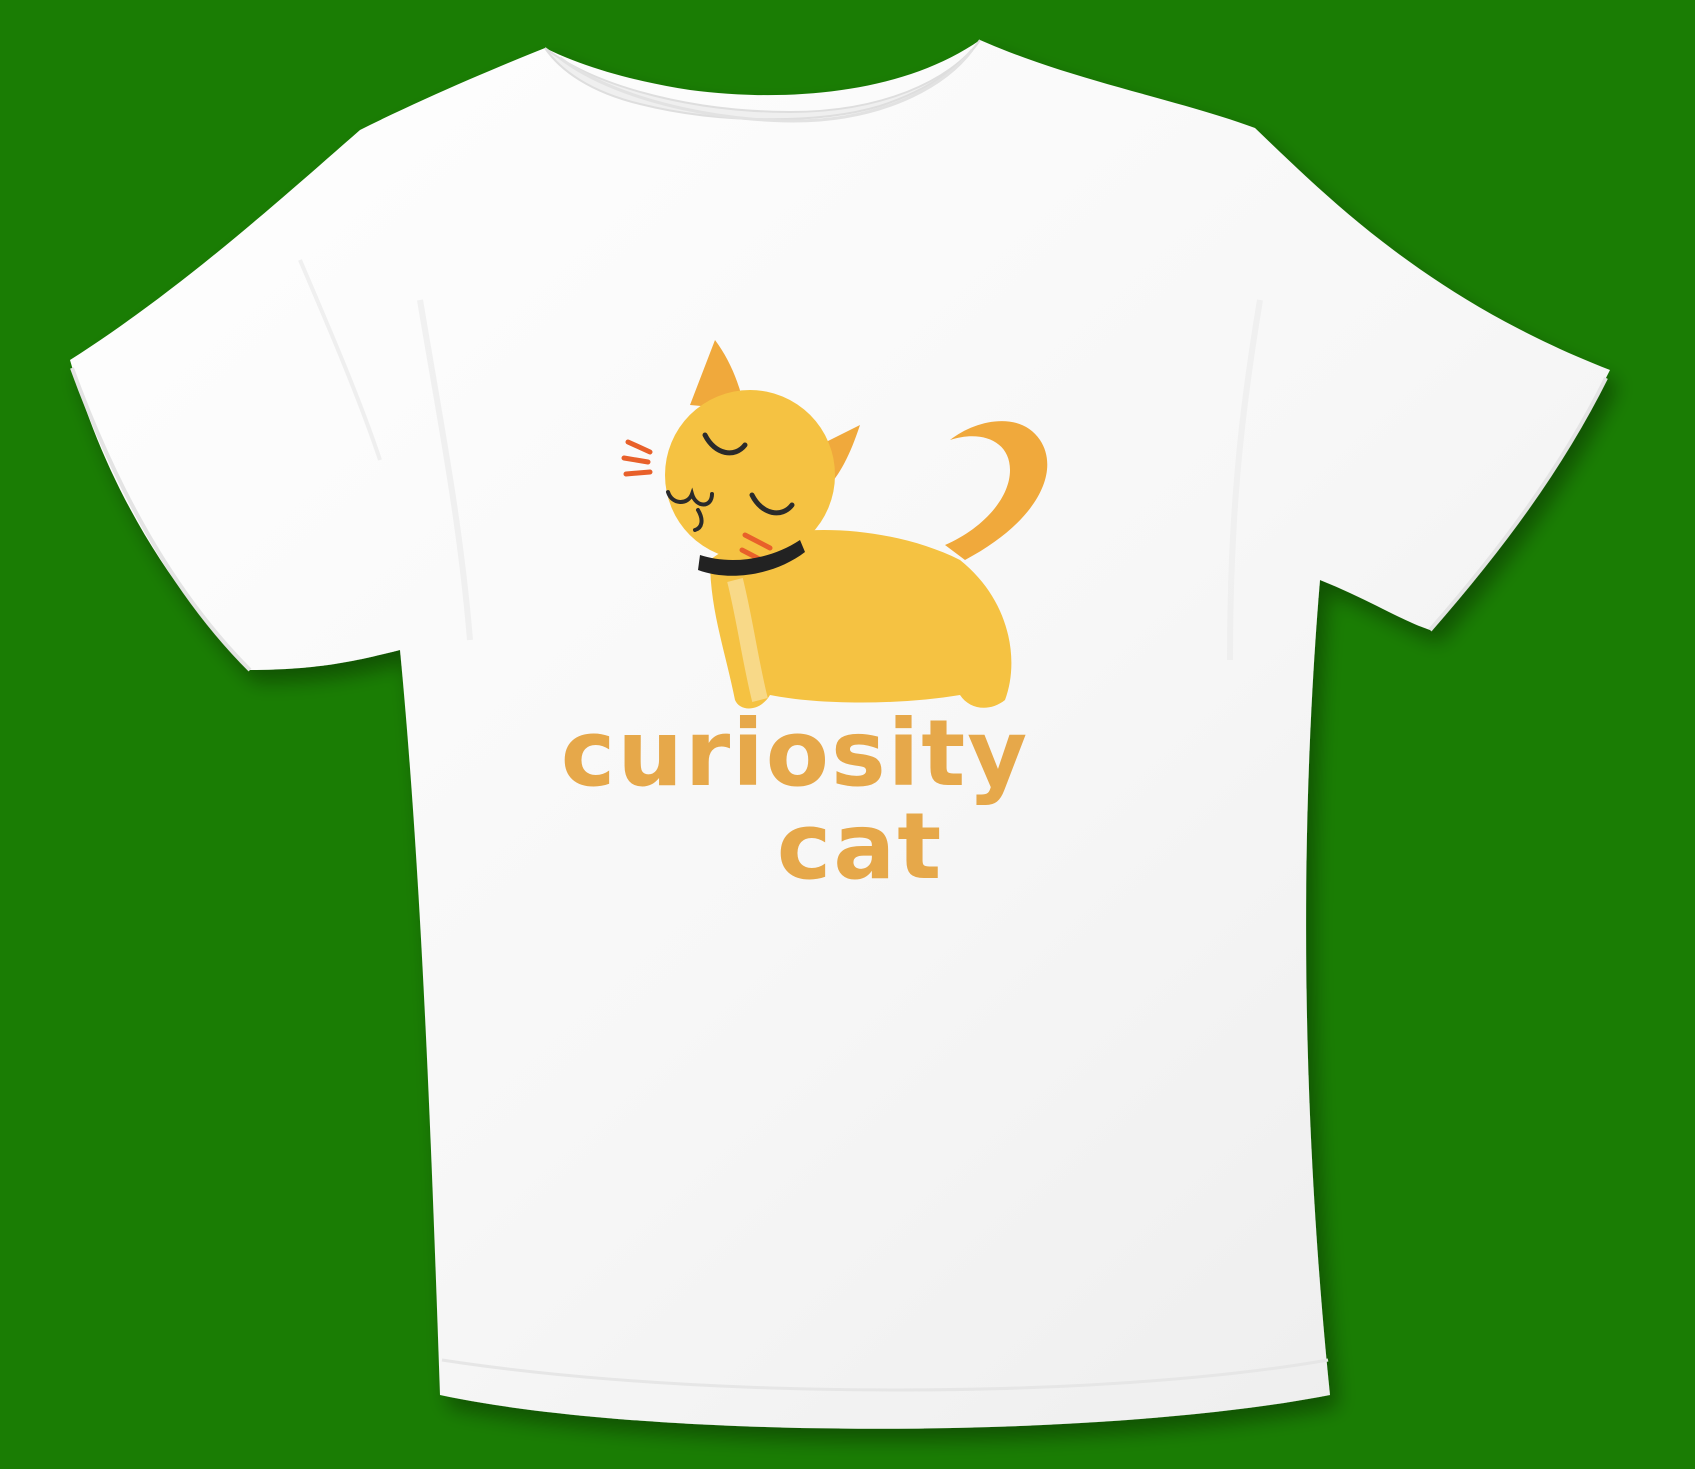 Image resolution: width=1695 pixels, height=1469 pixels. Describe the element at coordinates (795, 753) in the screenshot. I see `print-line-1: curiosity` at that location.